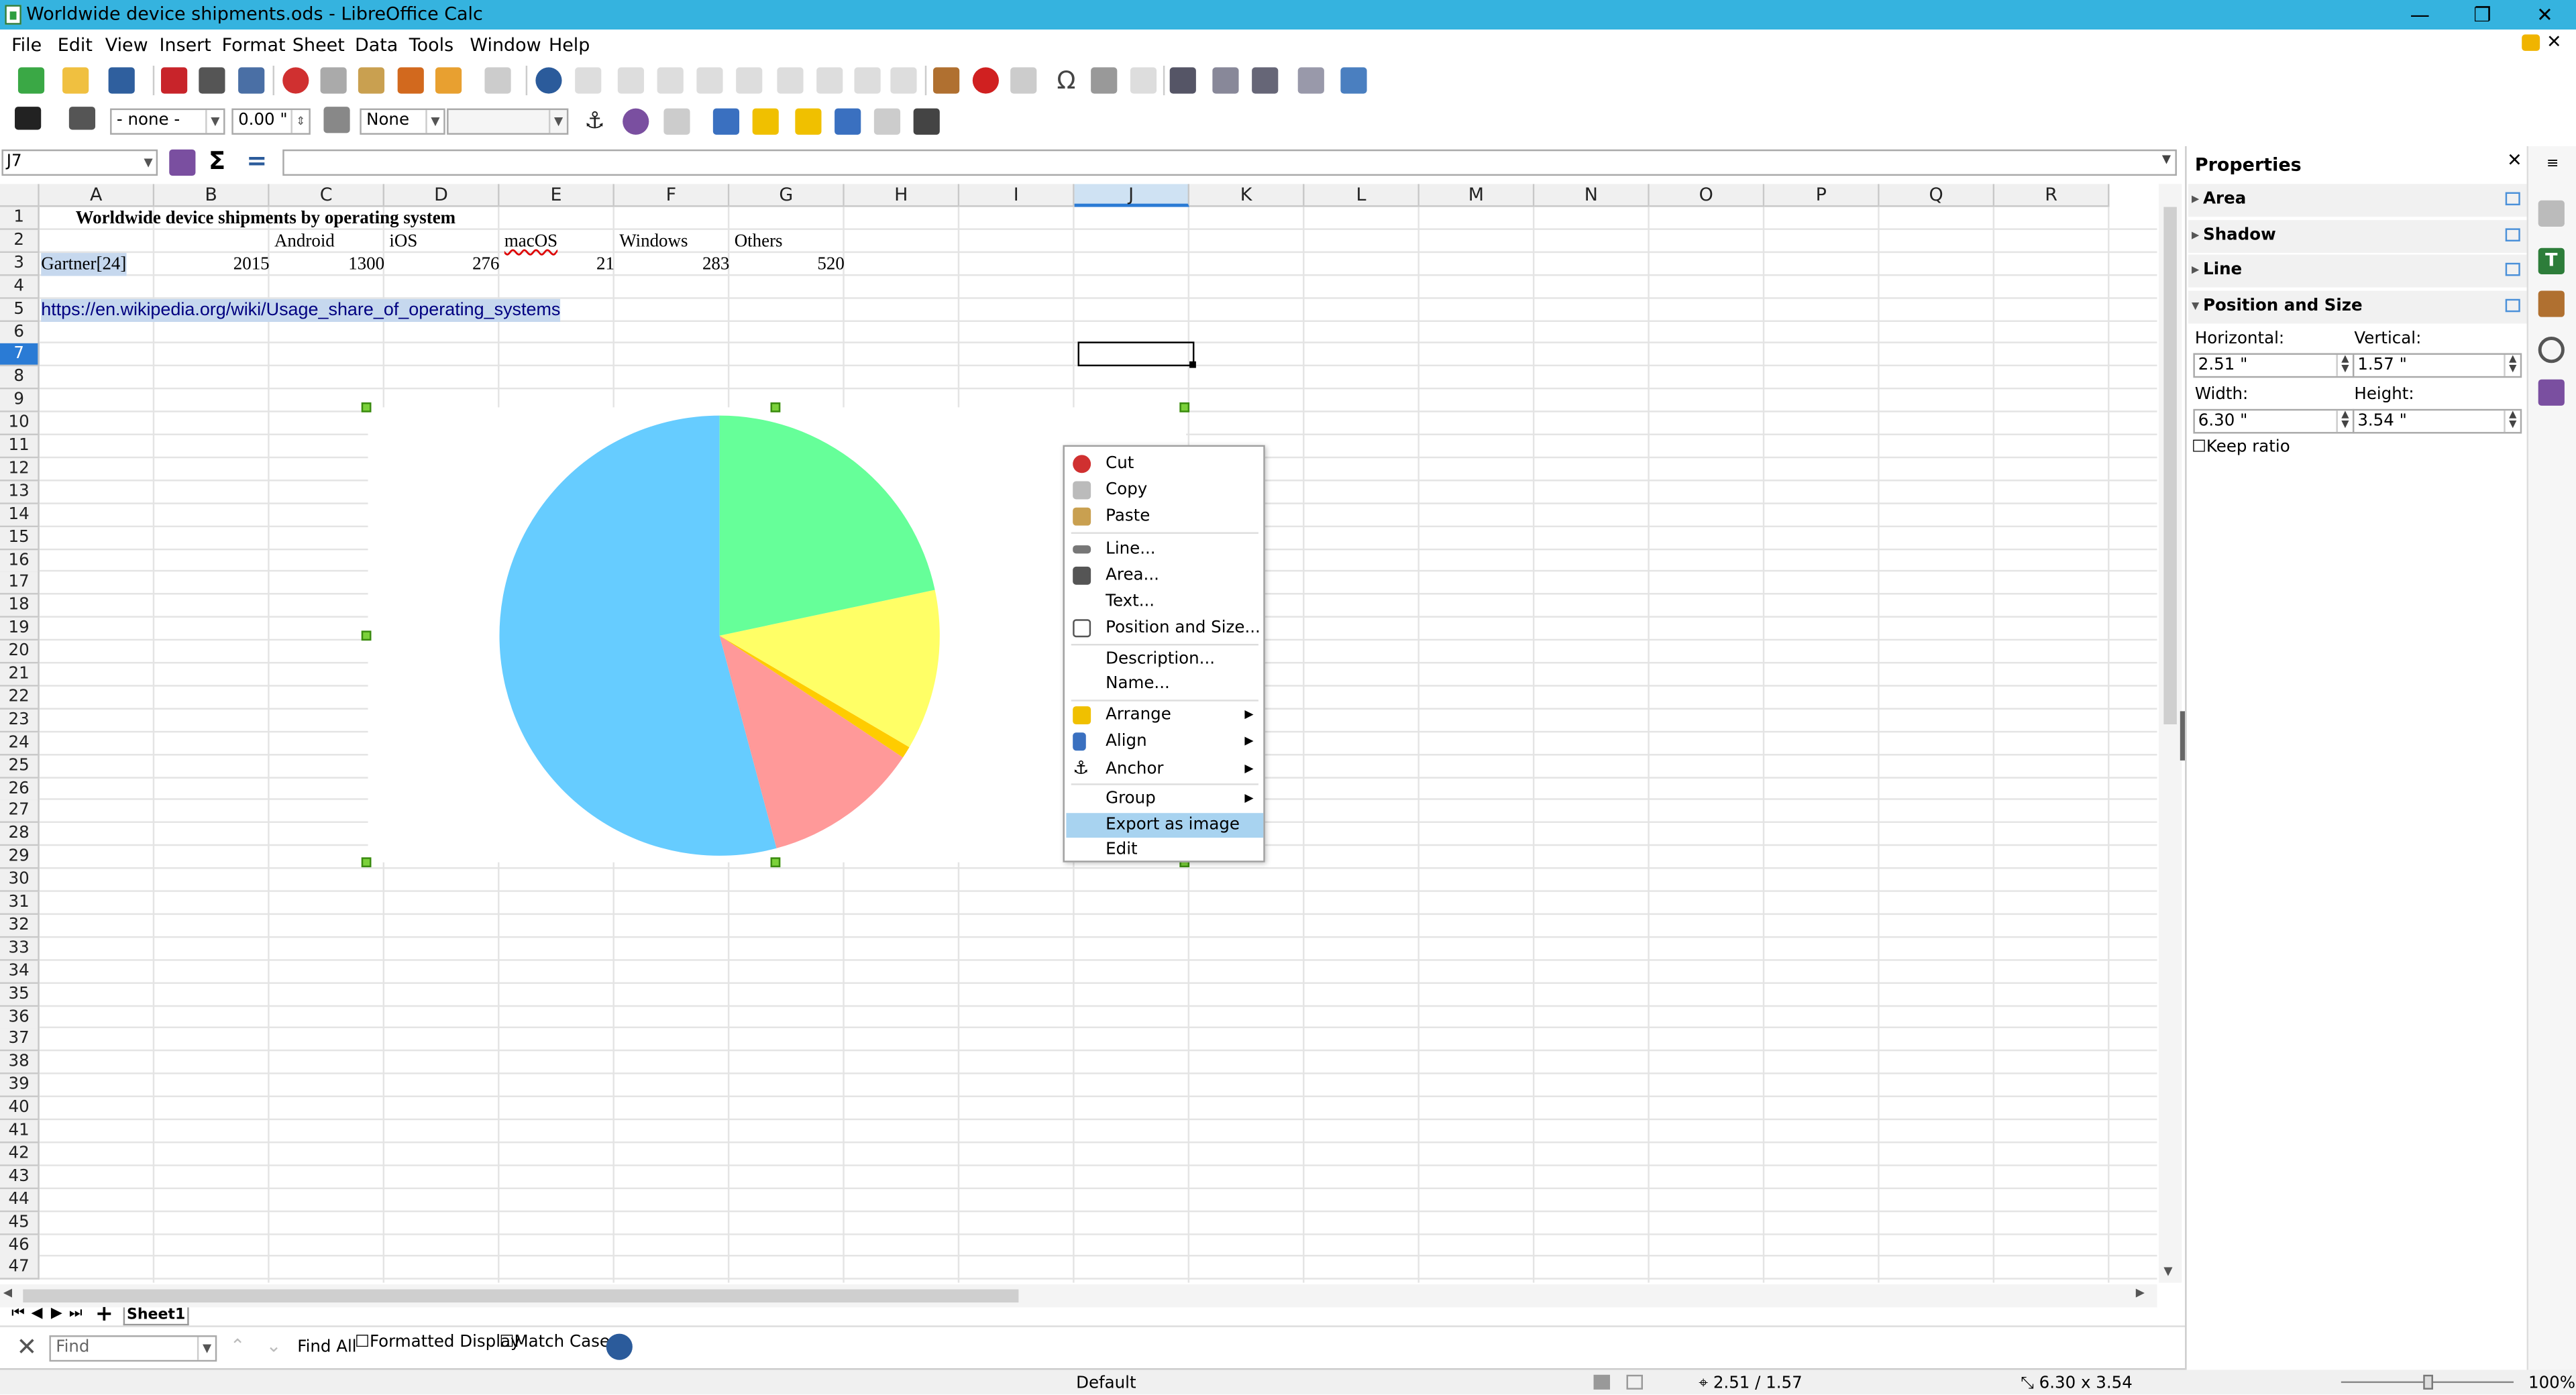 This screenshot has height=1395, width=2576. What do you see at coordinates (20, 1246) in the screenshot?
I see `row-header-46: 46` at bounding box center [20, 1246].